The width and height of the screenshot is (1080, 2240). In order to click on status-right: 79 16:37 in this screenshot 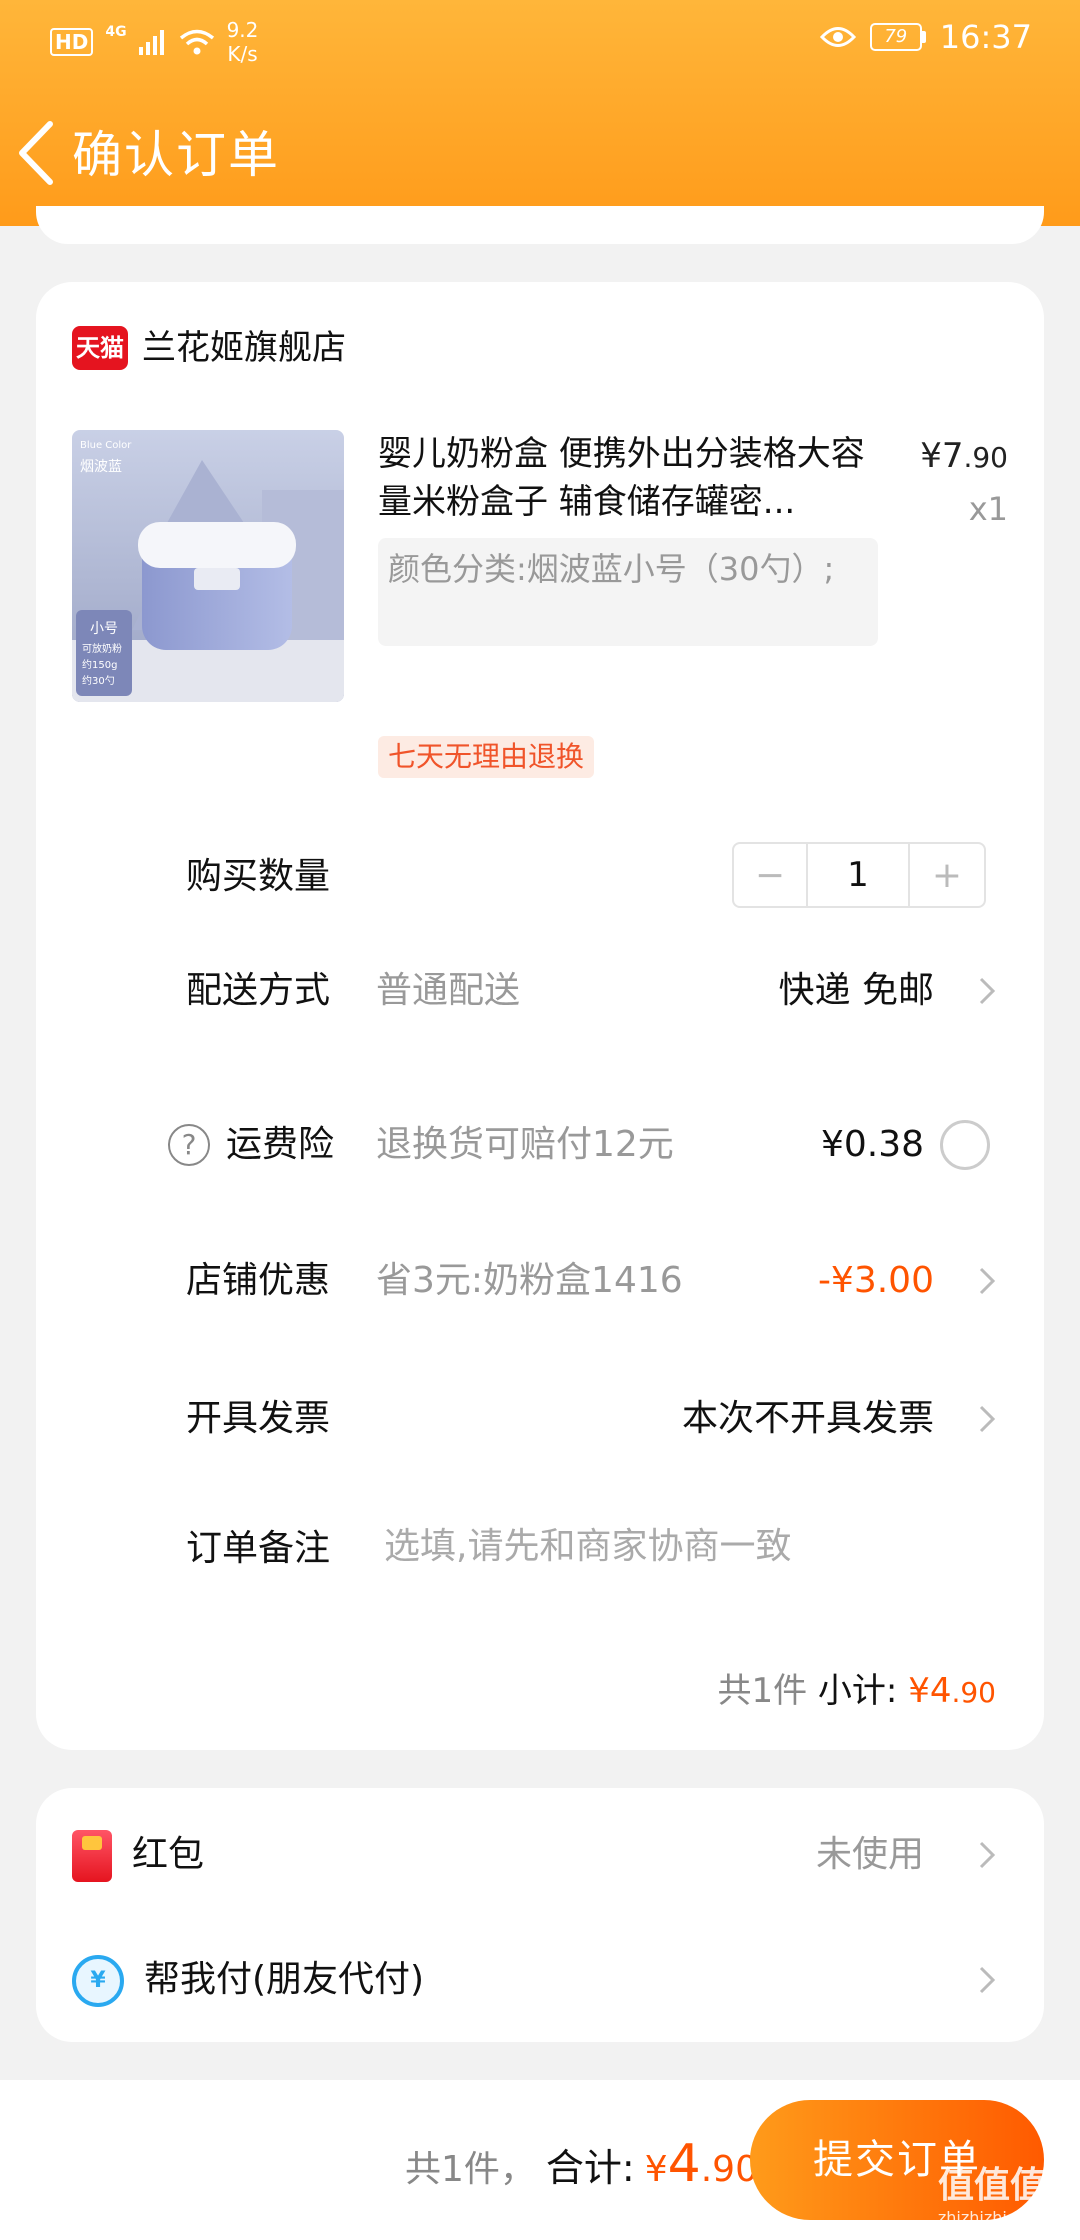, I will do `click(925, 37)`.